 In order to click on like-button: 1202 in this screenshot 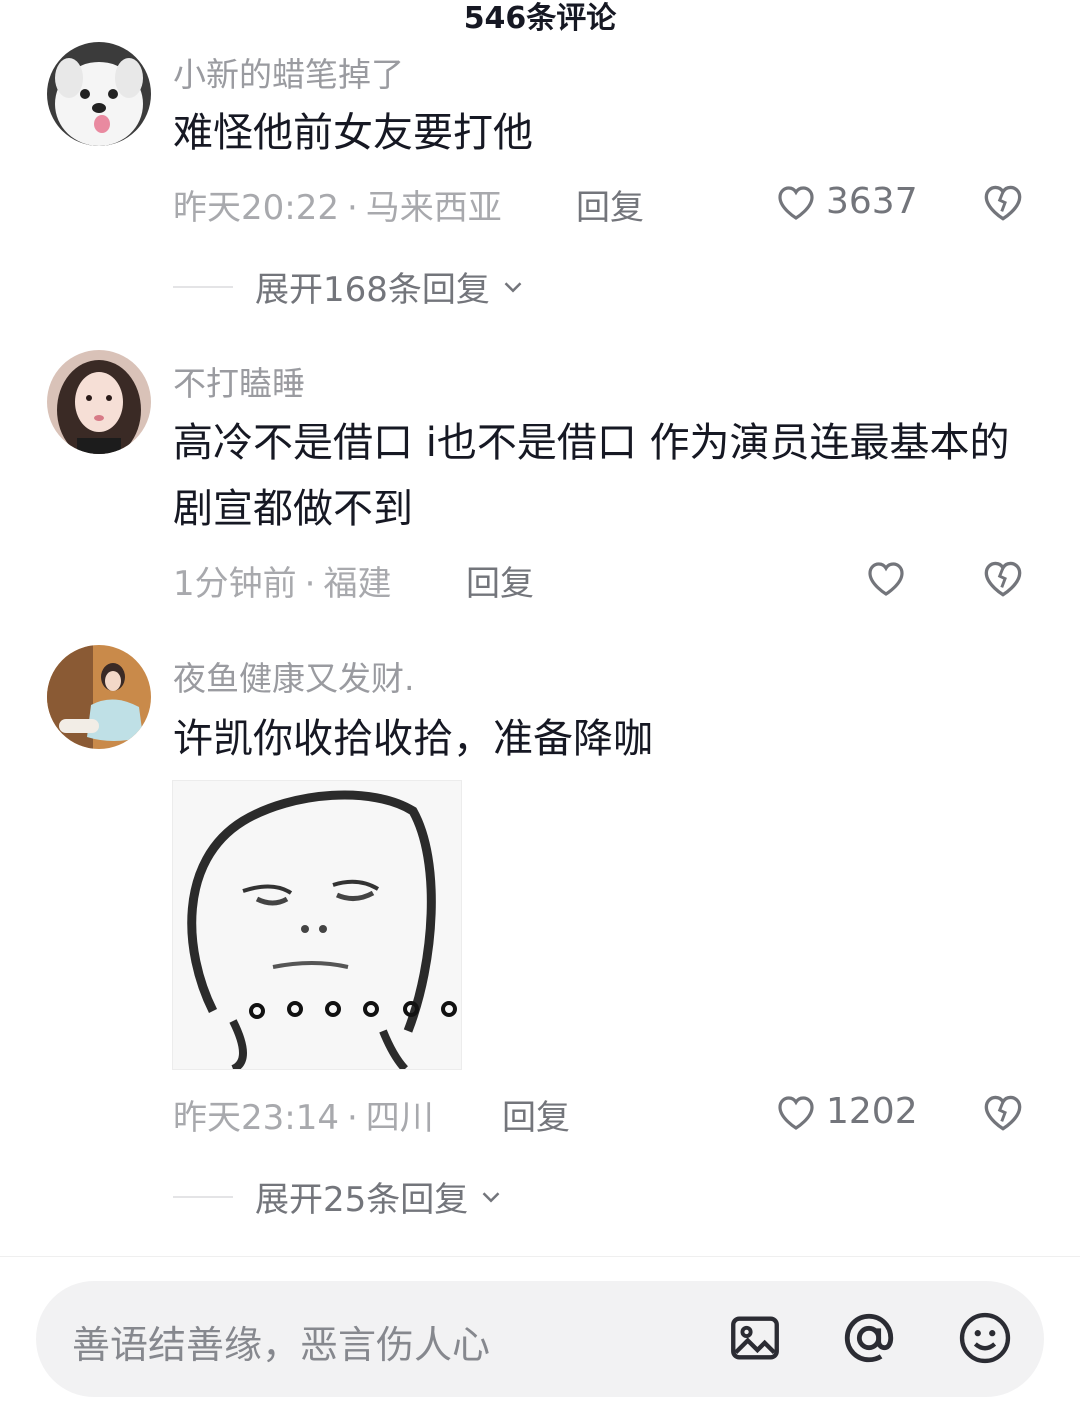, I will do `click(845, 1111)`.